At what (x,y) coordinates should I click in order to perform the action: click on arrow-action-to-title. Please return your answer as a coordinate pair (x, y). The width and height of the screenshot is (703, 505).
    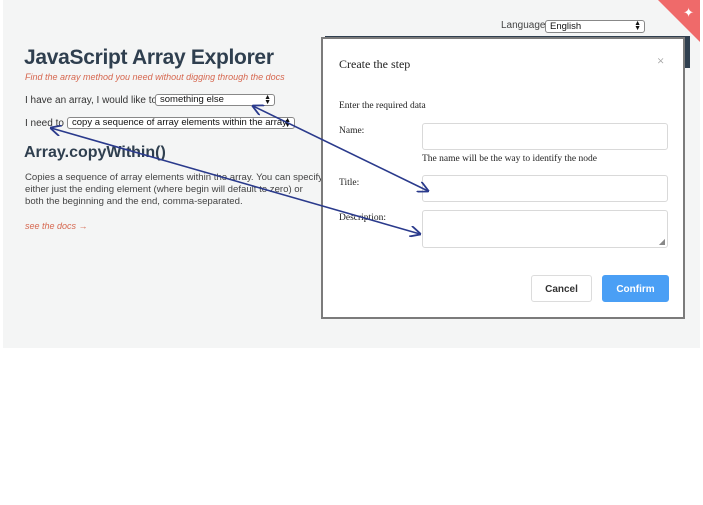
    Looking at the image, I should click on (340, 148).